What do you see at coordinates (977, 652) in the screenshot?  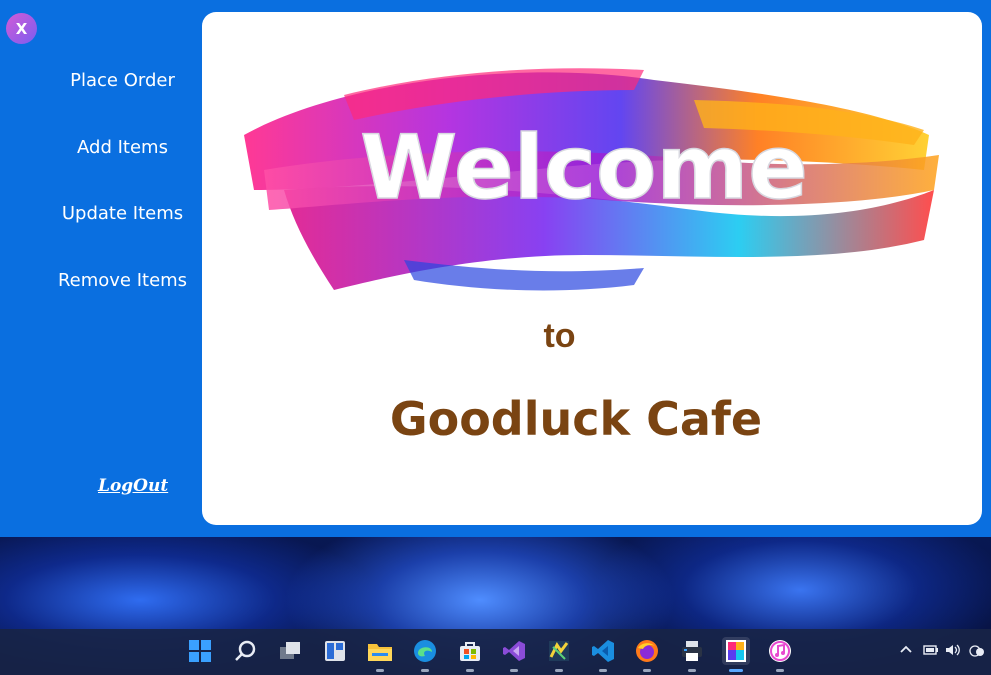 I see `network-icon` at bounding box center [977, 652].